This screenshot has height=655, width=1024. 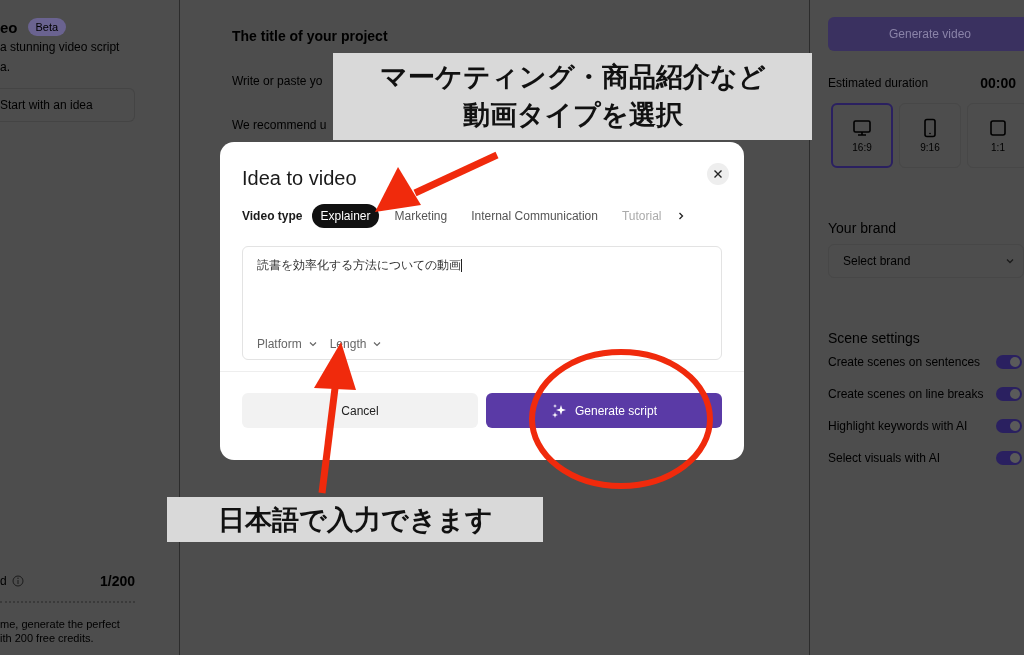 What do you see at coordinates (17, 581) in the screenshot?
I see `info-icon` at bounding box center [17, 581].